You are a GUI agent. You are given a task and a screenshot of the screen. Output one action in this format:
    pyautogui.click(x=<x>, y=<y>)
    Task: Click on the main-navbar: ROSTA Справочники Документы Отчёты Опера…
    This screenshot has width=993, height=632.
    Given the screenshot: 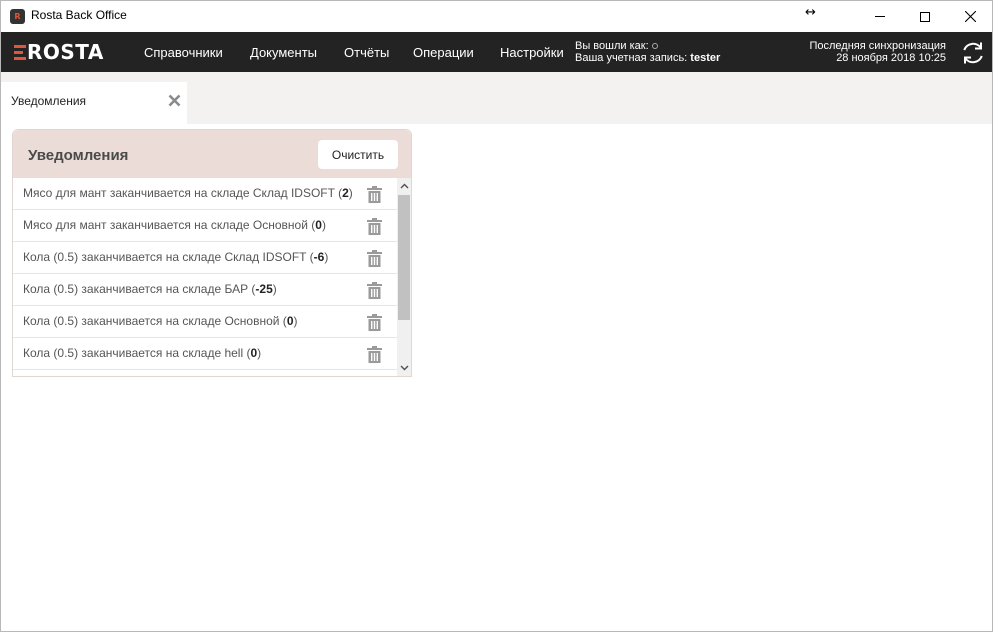 What is the action you would take?
    pyautogui.click(x=496, y=52)
    